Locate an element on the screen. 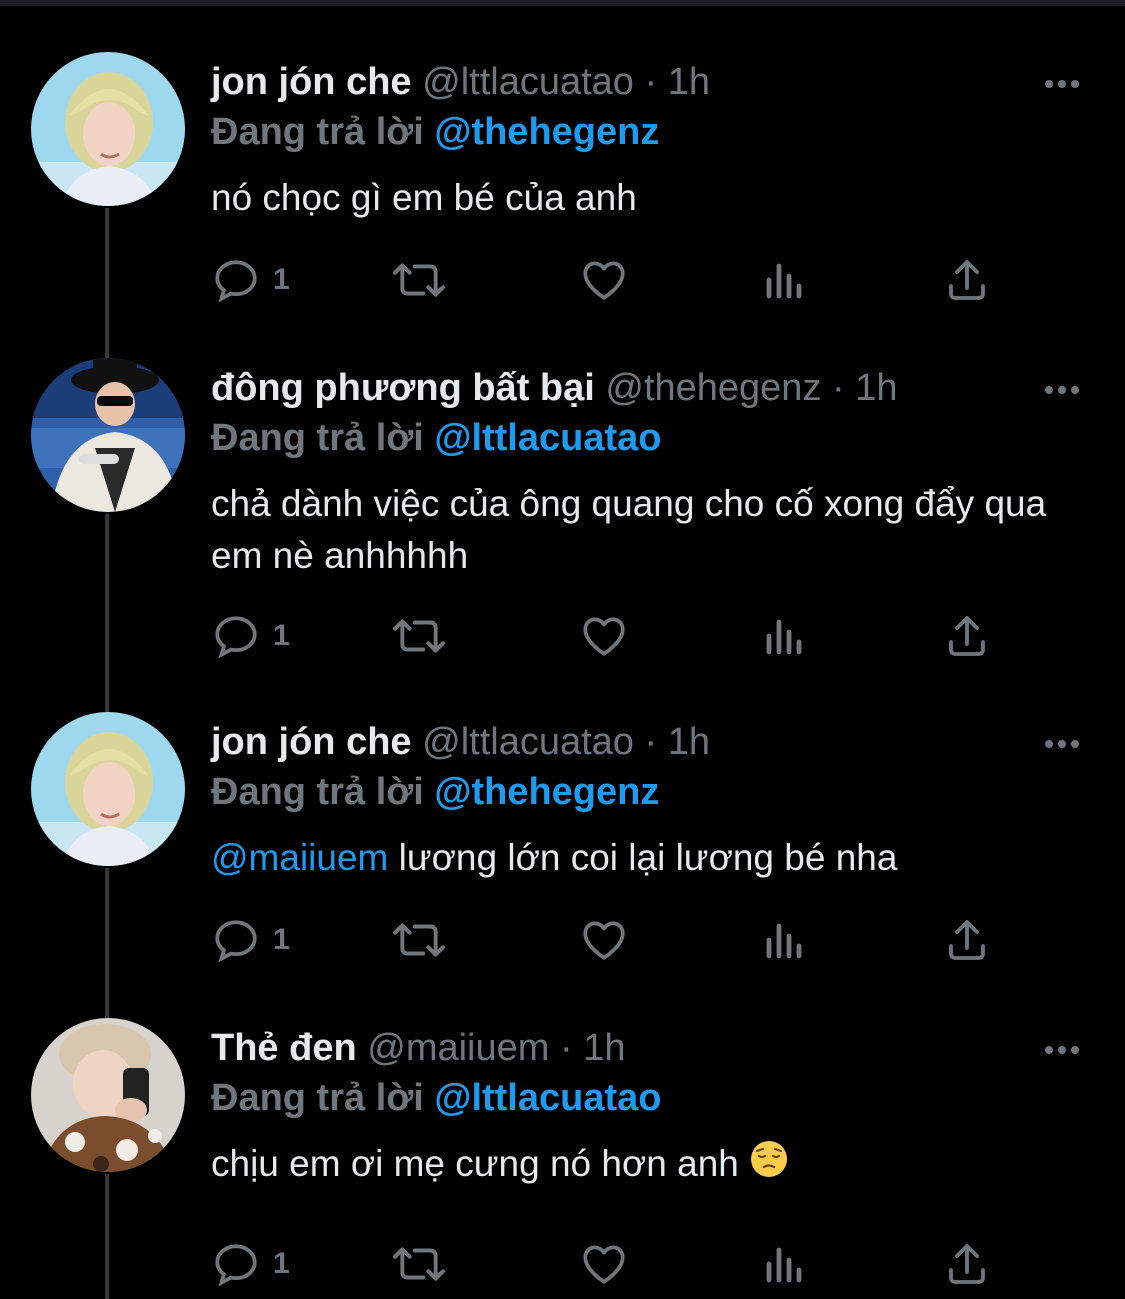 The image size is (1125, 1299). tweet-text: @maiiuem lương lớn coi lại lương bé nha is located at coordinates (641, 858).